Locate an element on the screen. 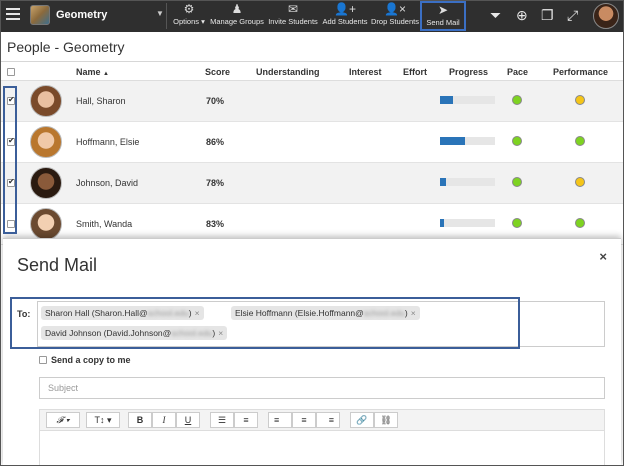 This screenshot has height=466, width=624. table-row: Johnson, David 78% is located at coordinates (312, 183).